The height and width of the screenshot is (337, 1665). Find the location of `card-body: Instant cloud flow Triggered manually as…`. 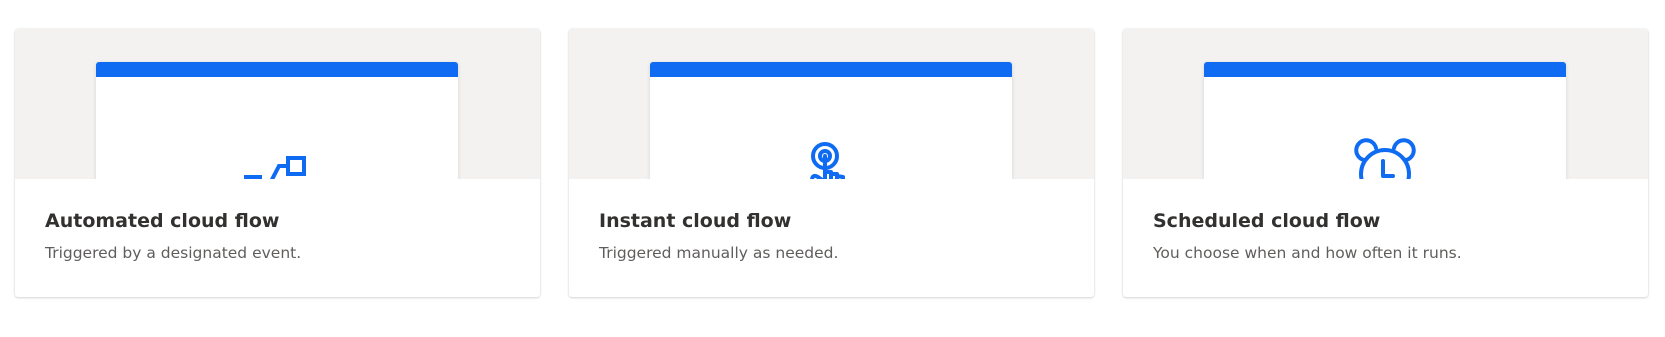

card-body: Instant cloud flow Triggered manually as… is located at coordinates (831, 221).